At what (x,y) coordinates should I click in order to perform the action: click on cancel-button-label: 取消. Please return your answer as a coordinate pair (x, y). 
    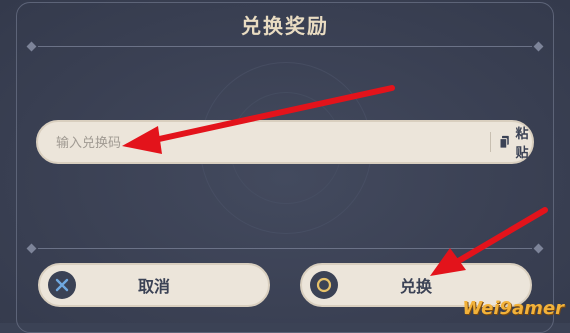
    Looking at the image, I should click on (153, 286).